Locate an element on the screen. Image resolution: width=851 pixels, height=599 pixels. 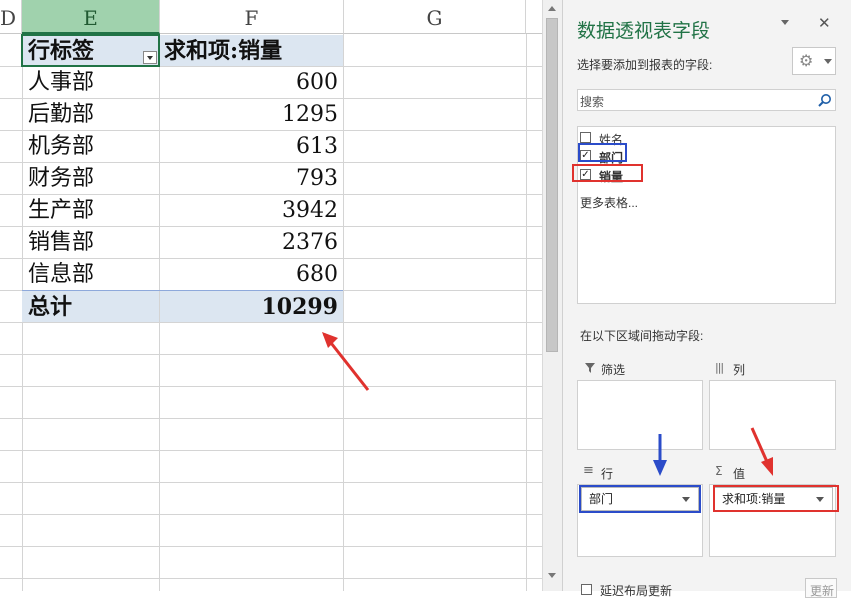
pivot-row-value: 613 is located at coordinates (251, 146).